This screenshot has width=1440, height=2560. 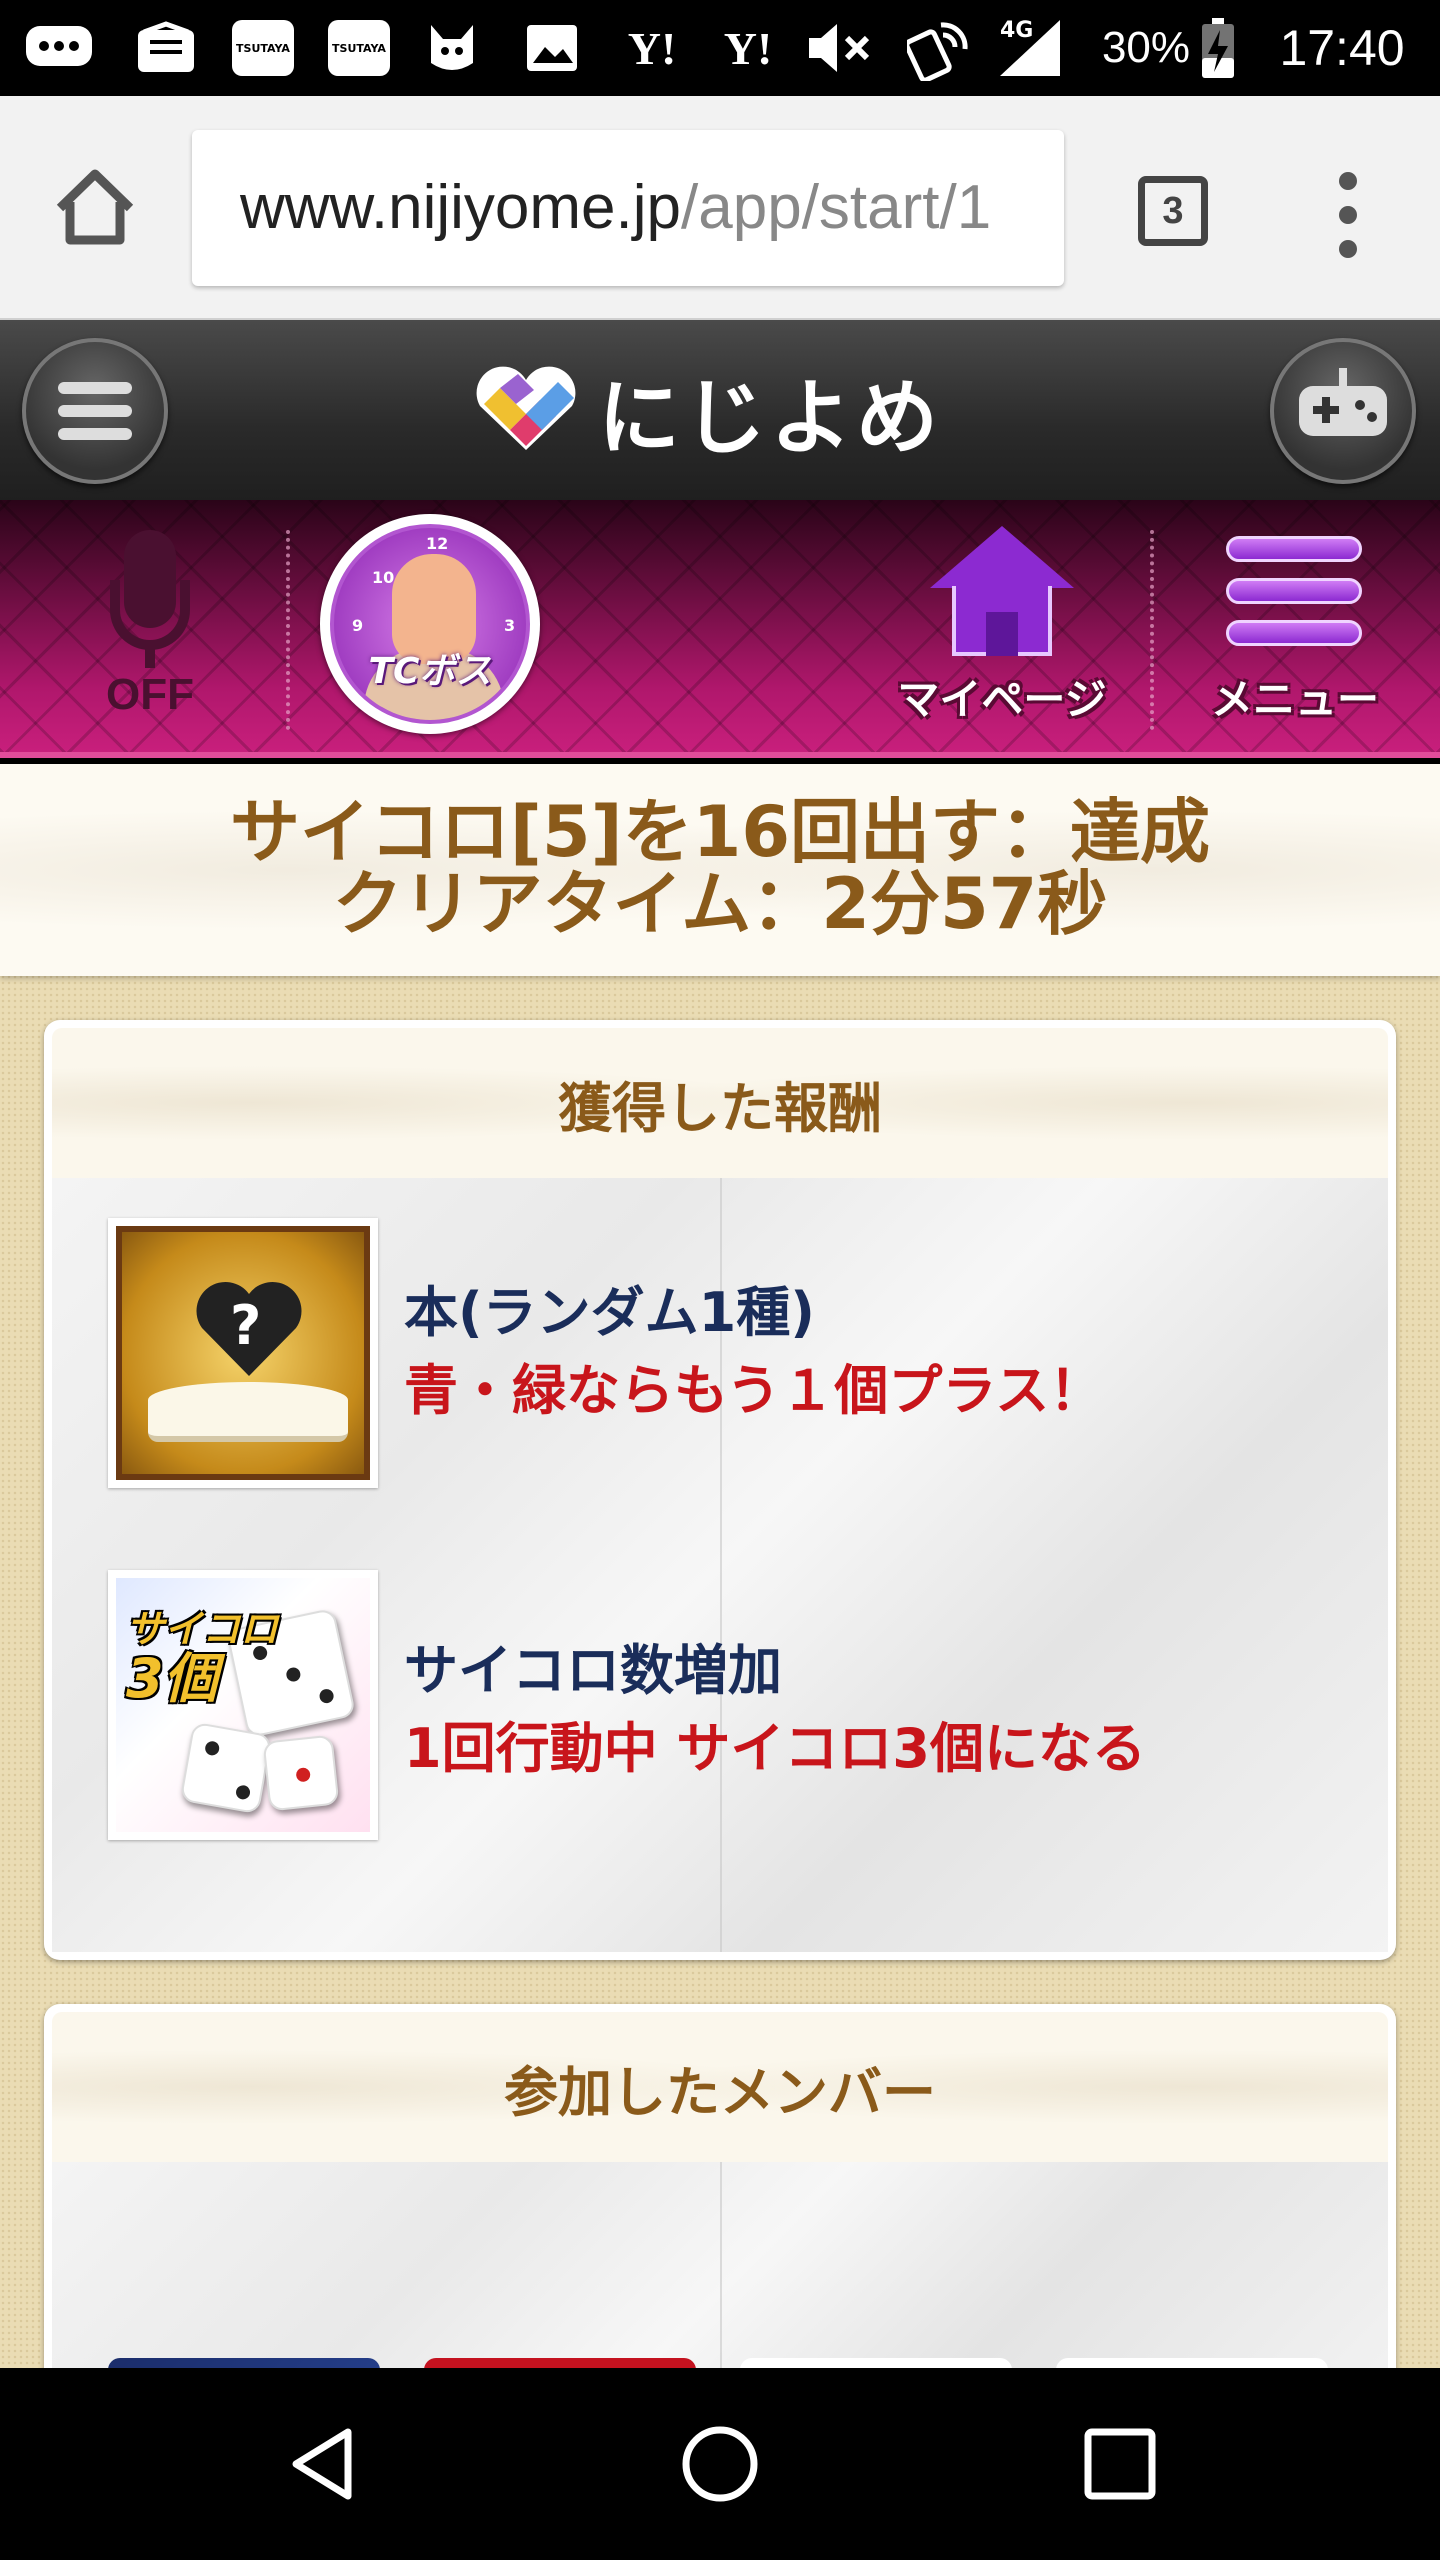 I want to click on nijiyome-logo: にじよめ, so click(x=706, y=413).